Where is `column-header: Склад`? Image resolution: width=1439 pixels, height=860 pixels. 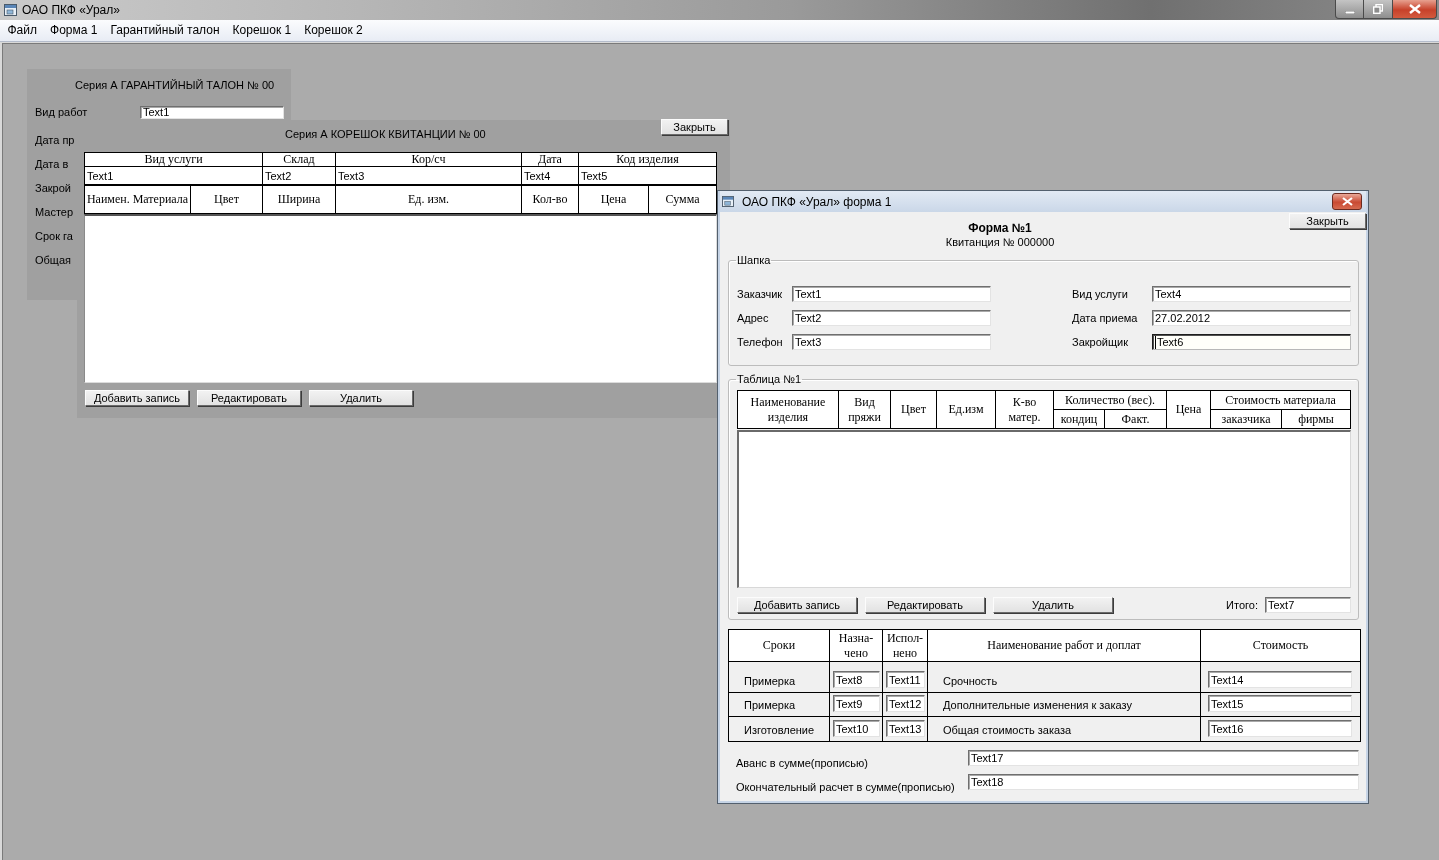 column-header: Склад is located at coordinates (299, 159).